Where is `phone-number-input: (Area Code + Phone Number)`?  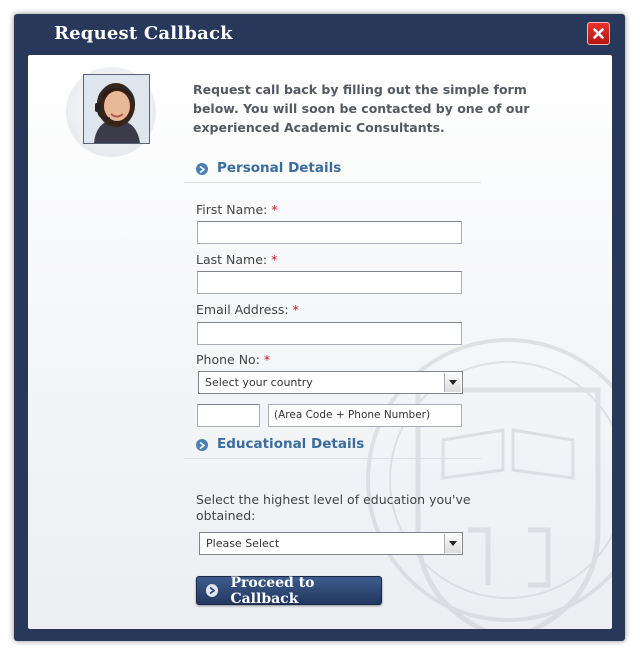 phone-number-input: (Area Code + Phone Number) is located at coordinates (365, 415).